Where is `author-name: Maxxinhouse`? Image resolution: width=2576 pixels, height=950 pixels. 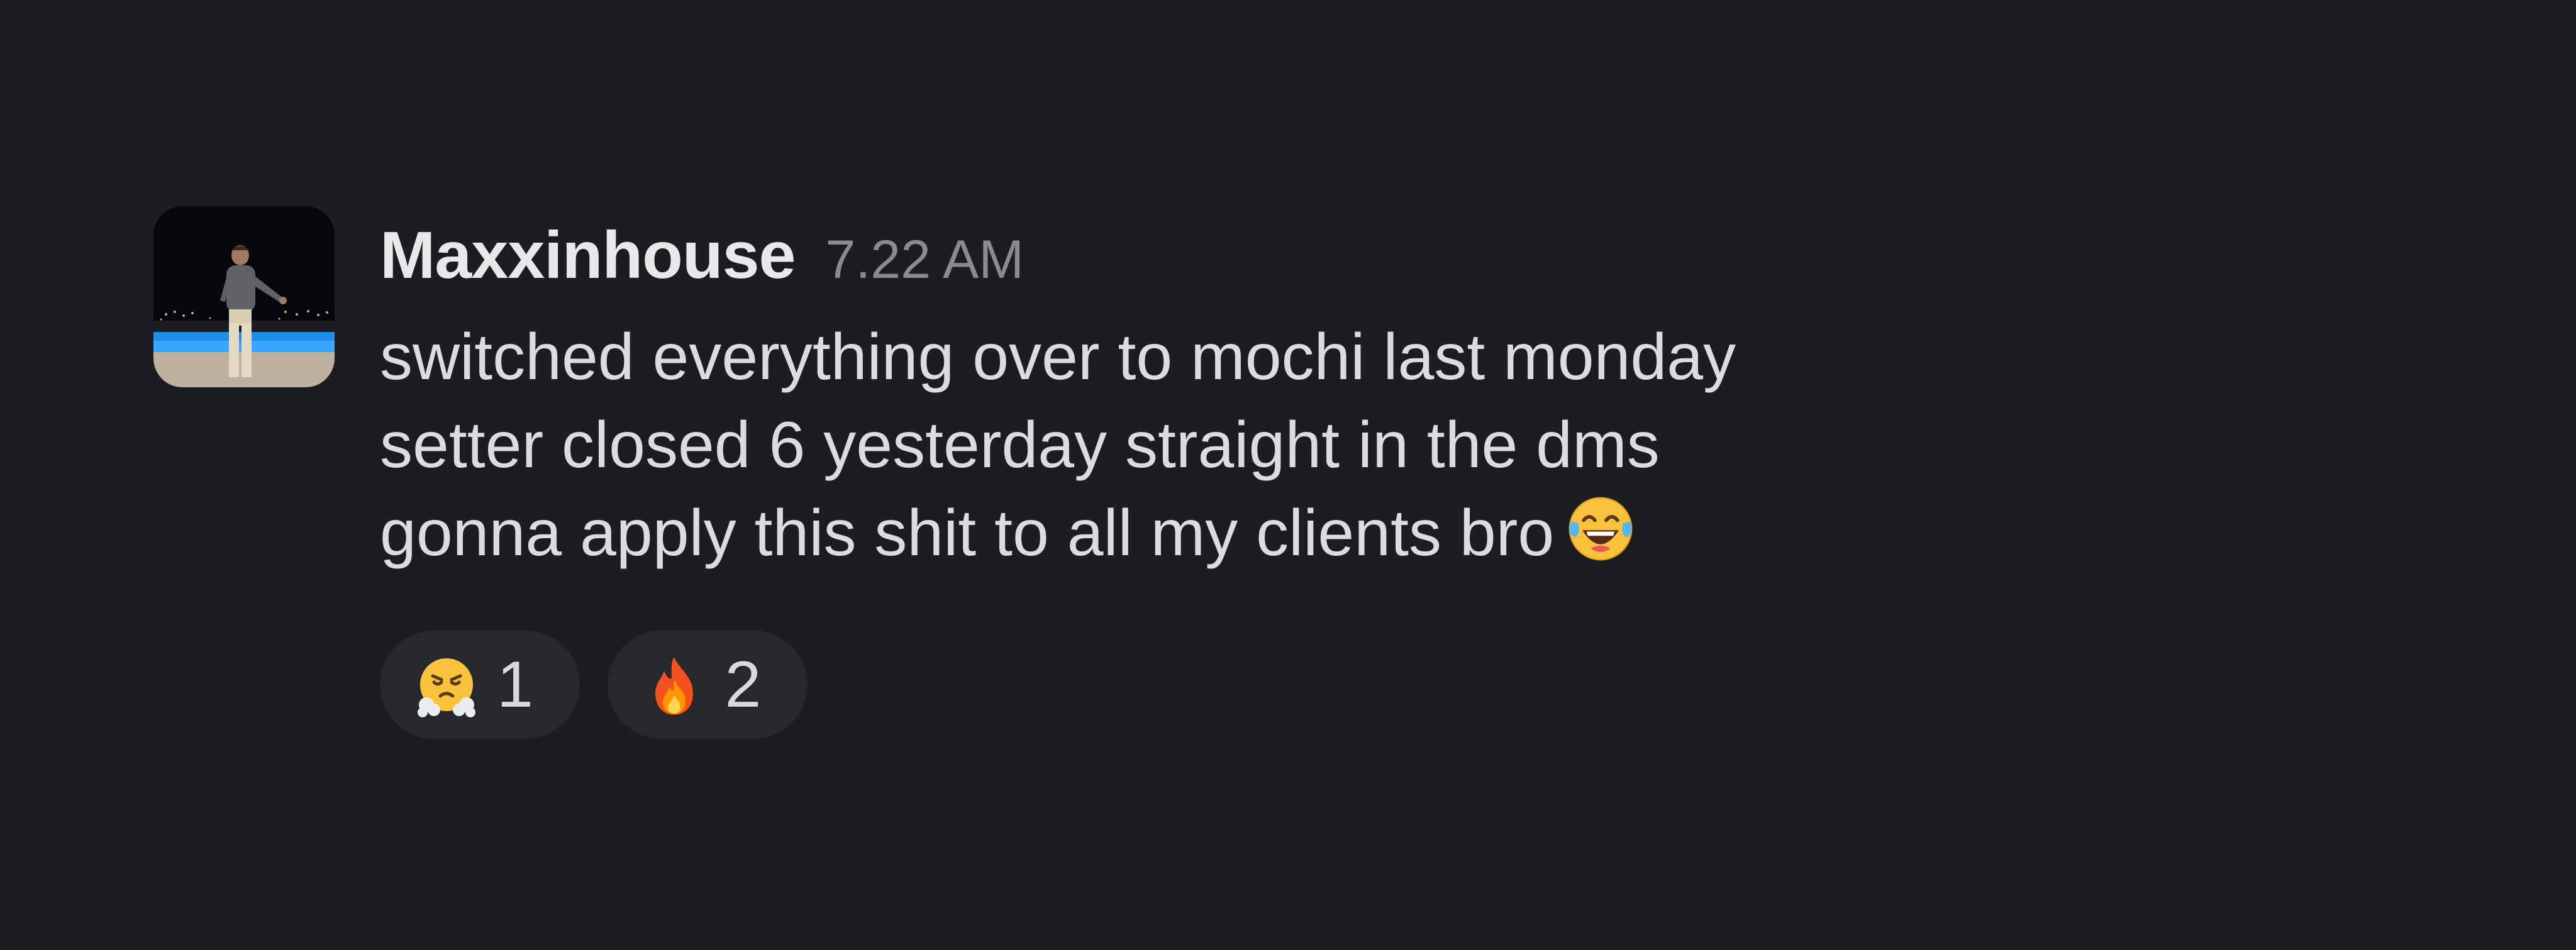 author-name: Maxxinhouse is located at coordinates (588, 256).